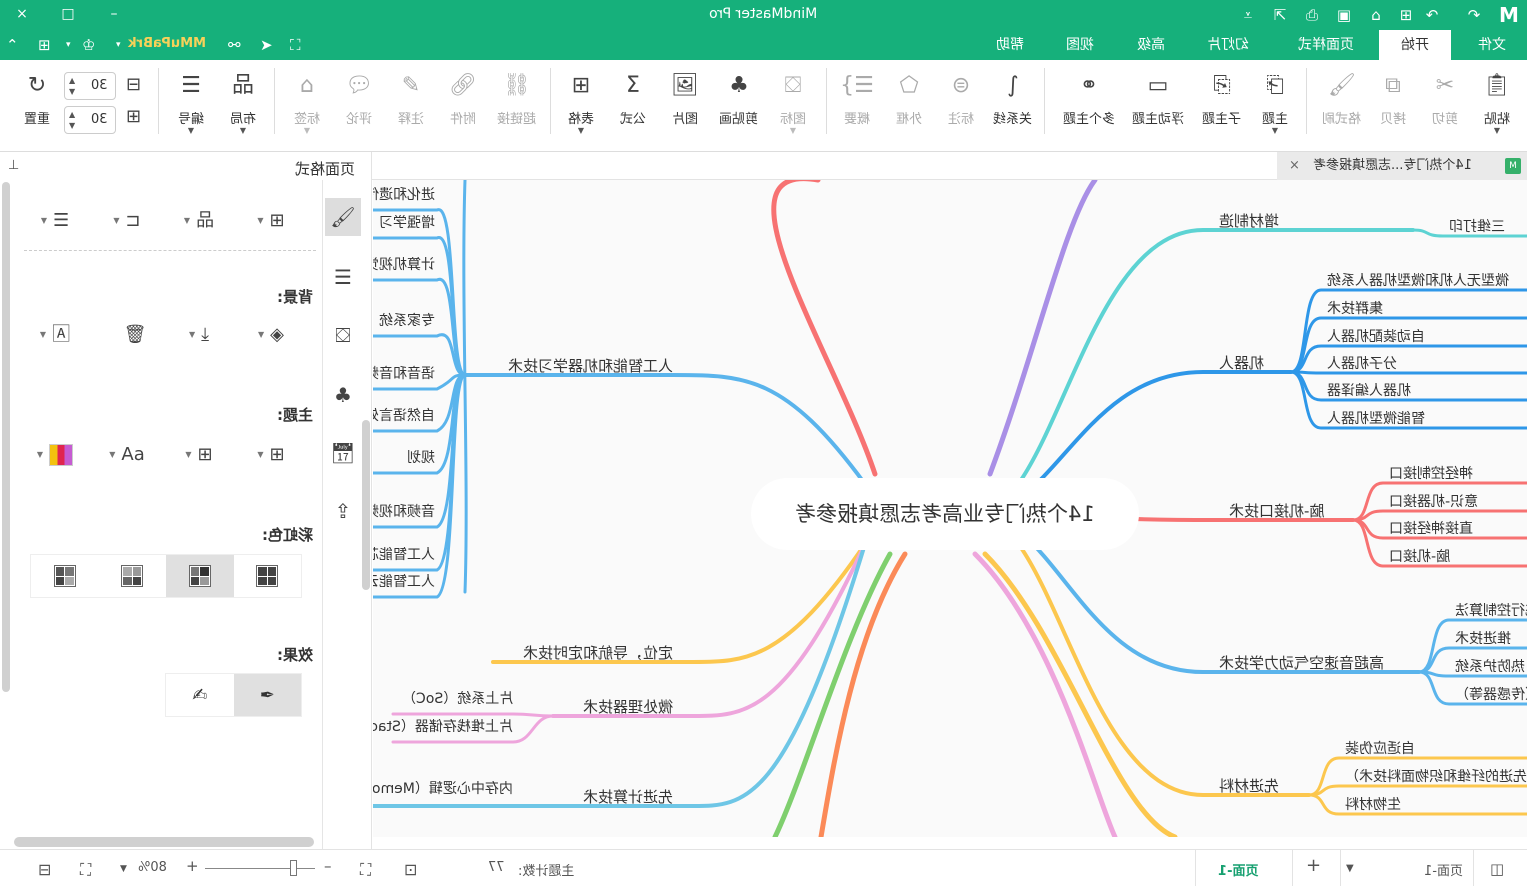 This screenshot has height=886, width=1527. What do you see at coordinates (421, 457) in the screenshot?
I see `subtopic: 规划` at bounding box center [421, 457].